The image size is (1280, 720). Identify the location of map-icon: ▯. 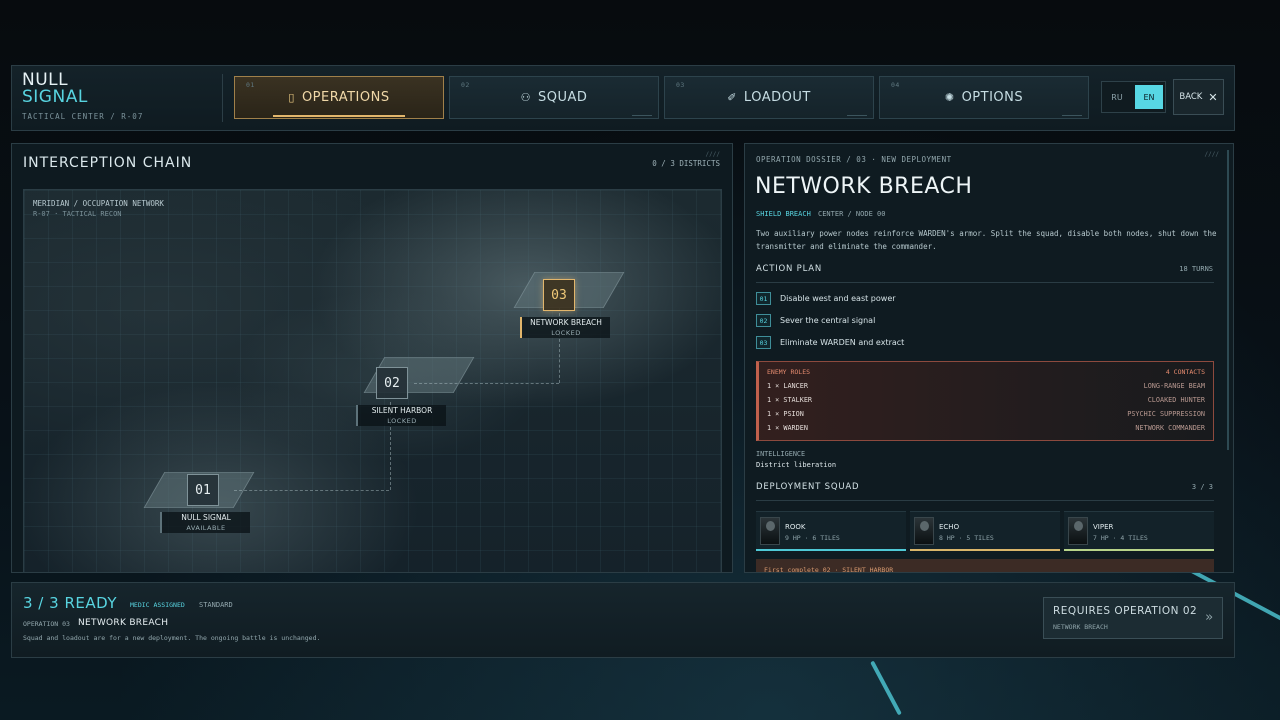
(291, 97).